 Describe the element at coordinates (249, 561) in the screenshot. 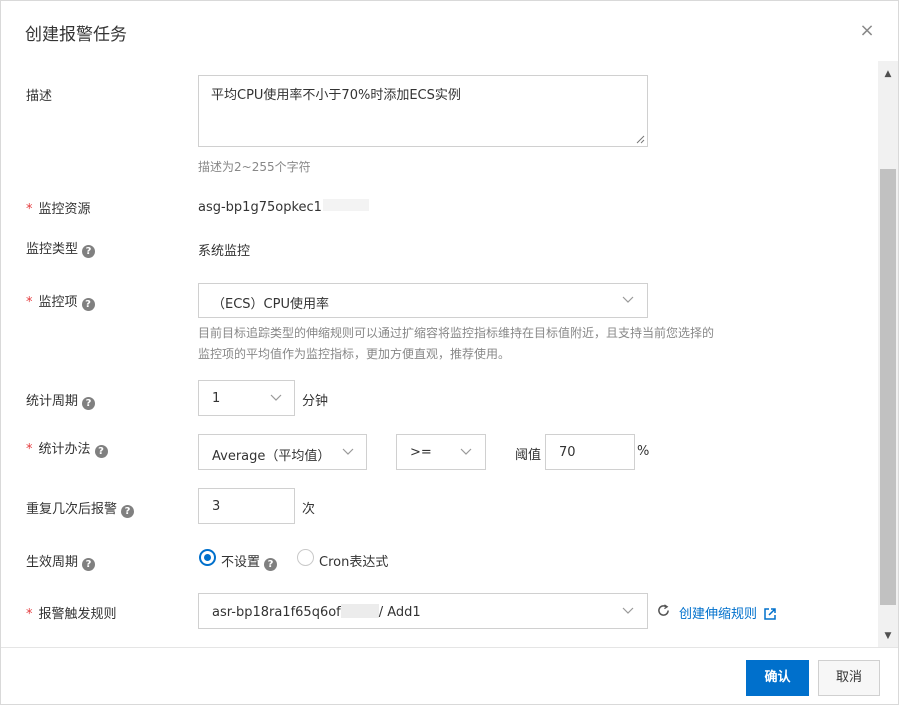

I see `radio-none-label: 不设置?` at that location.